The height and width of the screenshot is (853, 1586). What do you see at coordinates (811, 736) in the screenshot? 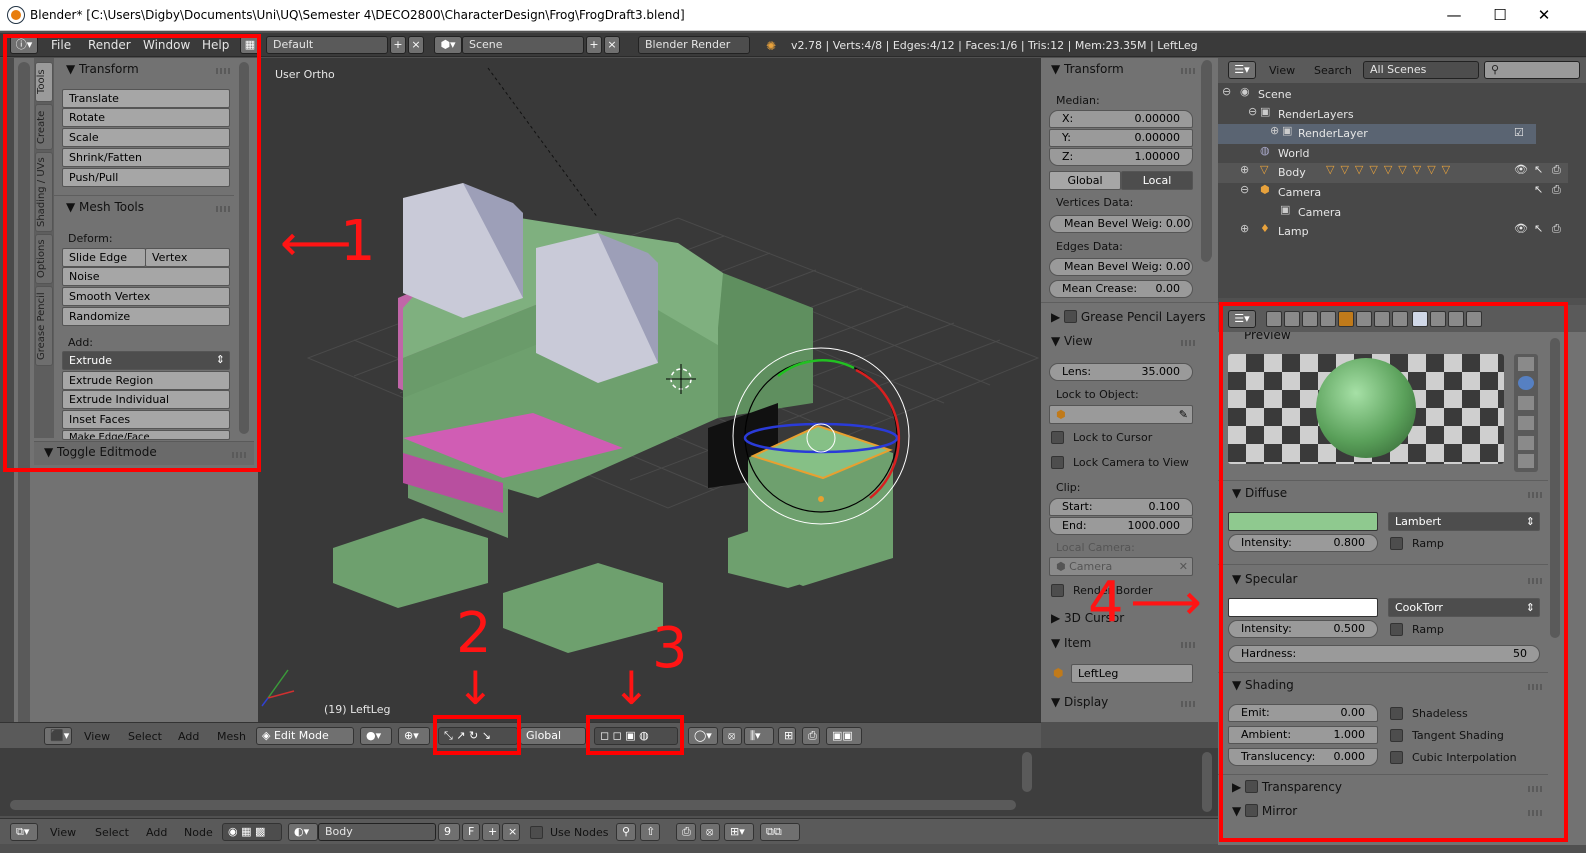
I see `render-still-icon: ⎙` at bounding box center [811, 736].